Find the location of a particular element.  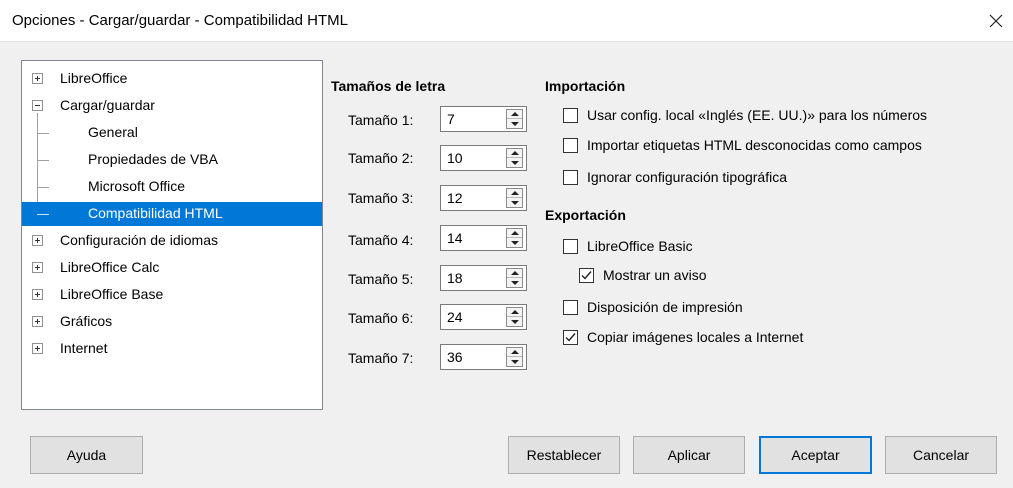

close-icon is located at coordinates (996, 21).